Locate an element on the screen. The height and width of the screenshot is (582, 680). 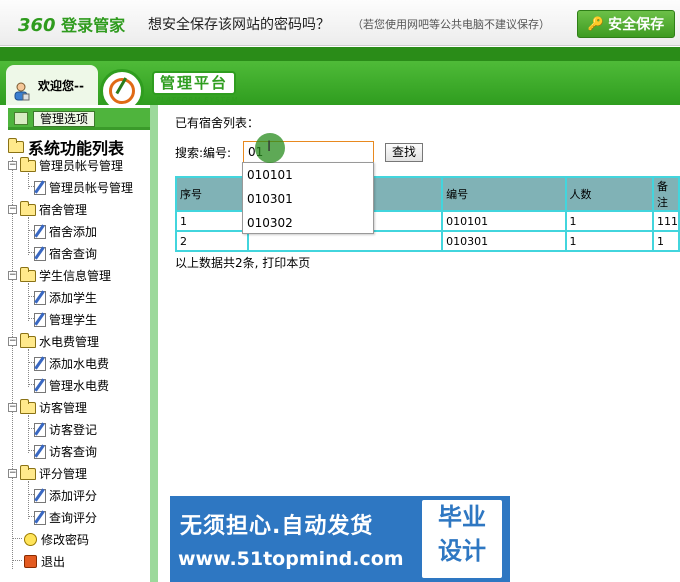
platform-title: 管理平台 is located at coordinates (194, 83).